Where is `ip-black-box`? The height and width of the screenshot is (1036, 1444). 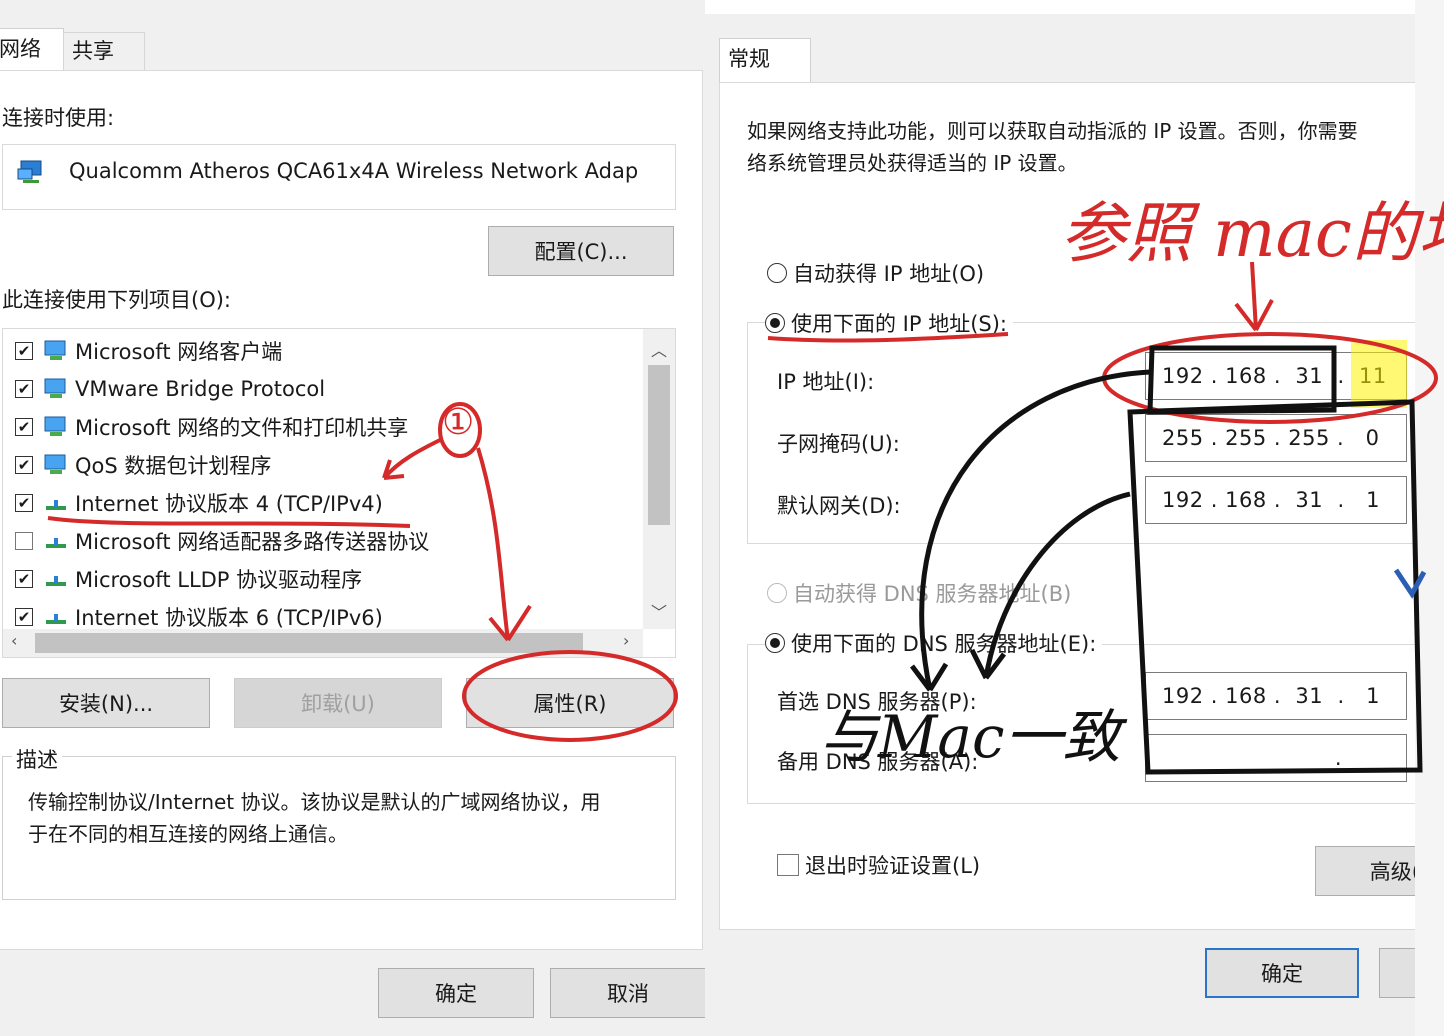 ip-black-box is located at coordinates (1242, 380).